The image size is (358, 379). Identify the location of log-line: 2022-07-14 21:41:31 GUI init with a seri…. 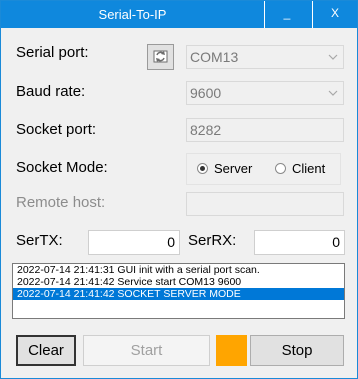
(178, 270).